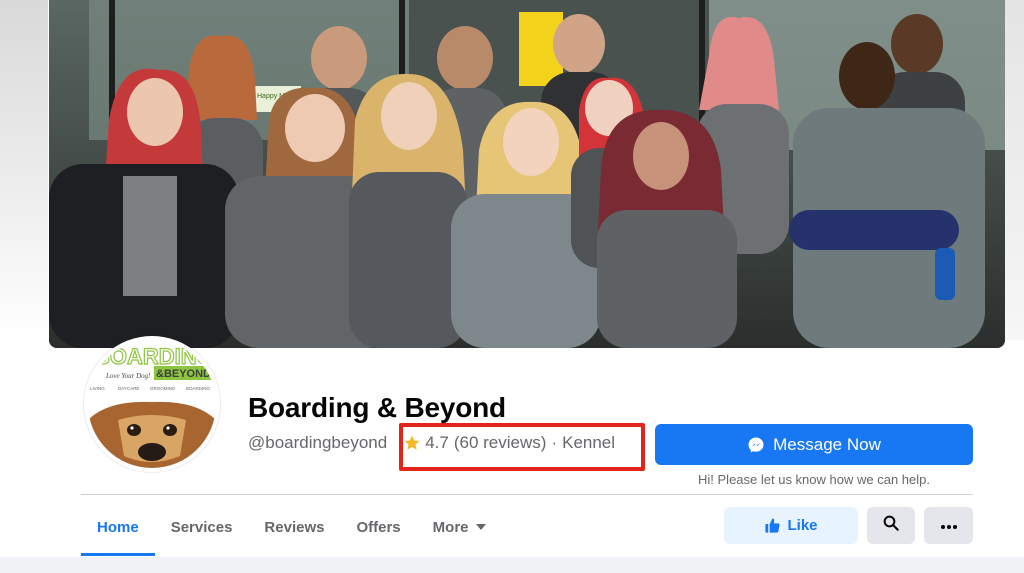 The image size is (1024, 573). What do you see at coordinates (827, 444) in the screenshot?
I see `message-now-label: Message Now` at bounding box center [827, 444].